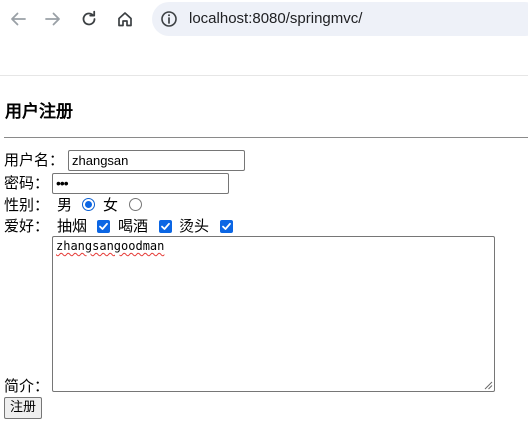 This screenshot has width=528, height=448. Describe the element at coordinates (100, 160) in the screenshot. I see `username-value: zhangsan` at that location.